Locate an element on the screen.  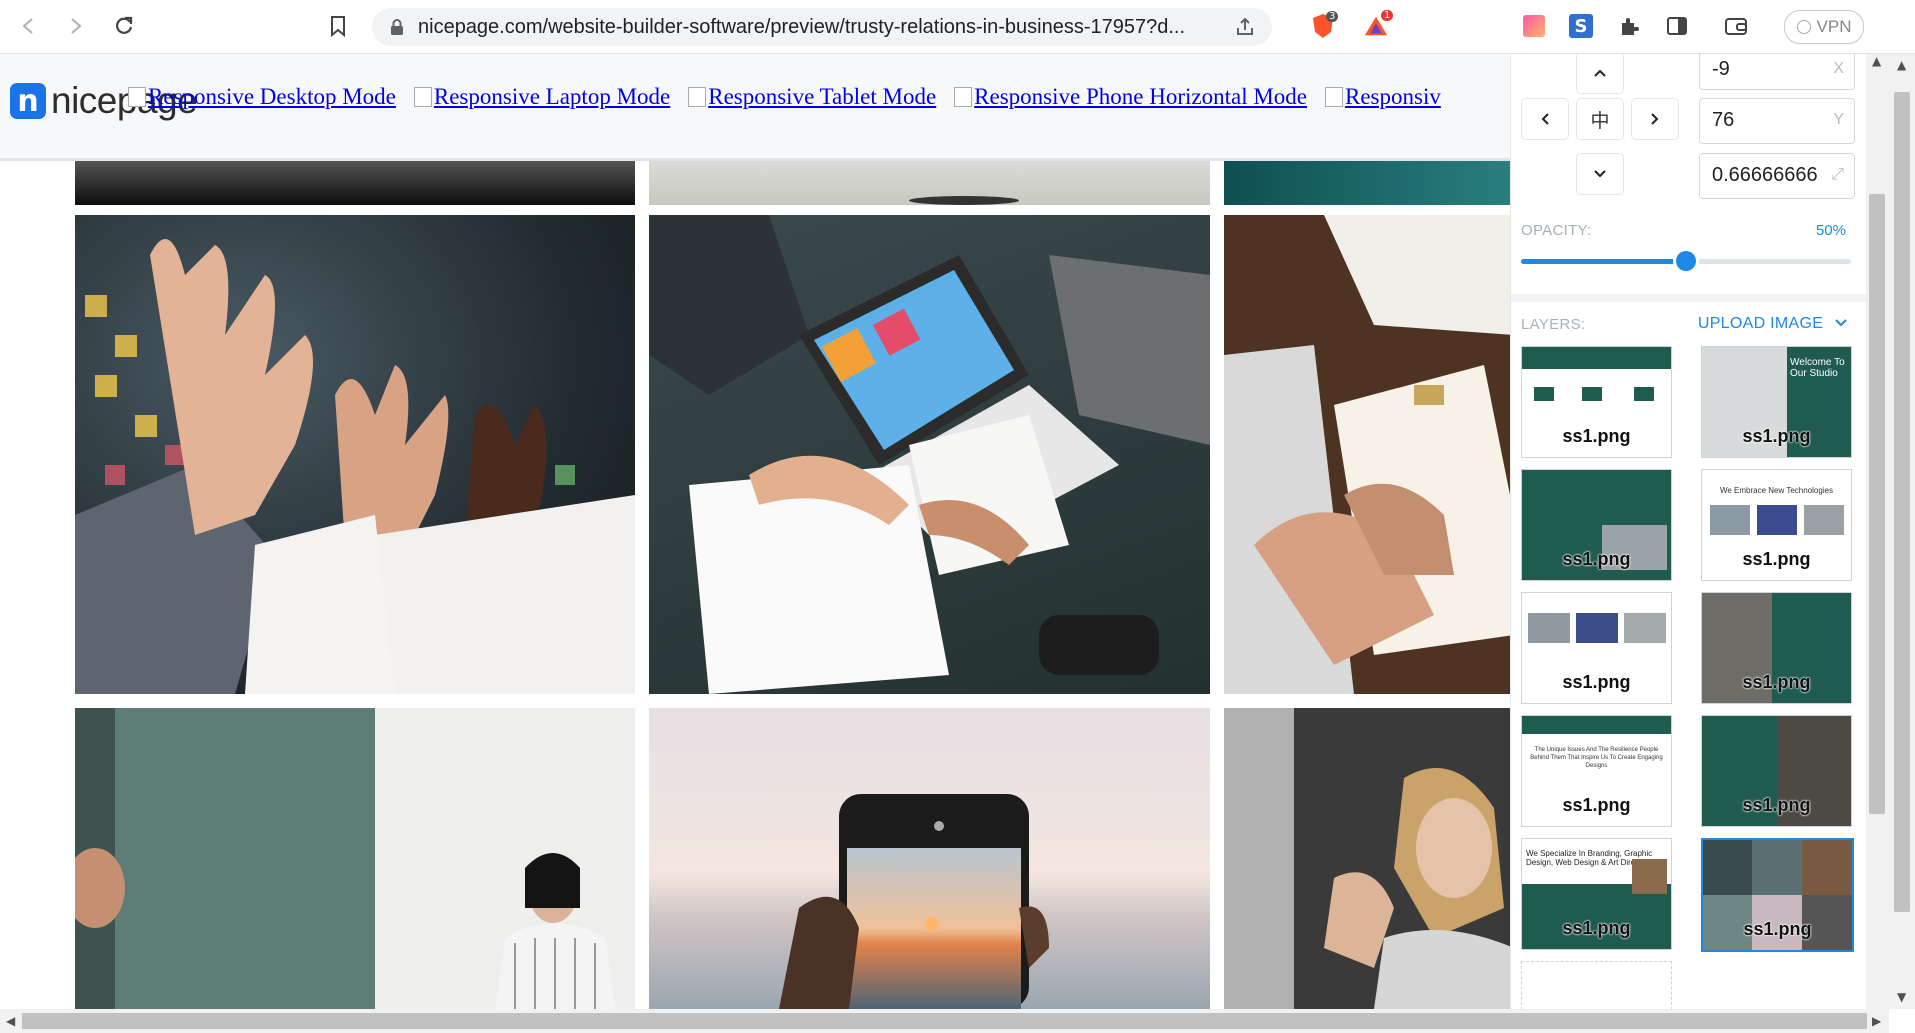
move-left-button is located at coordinates (1545, 119).